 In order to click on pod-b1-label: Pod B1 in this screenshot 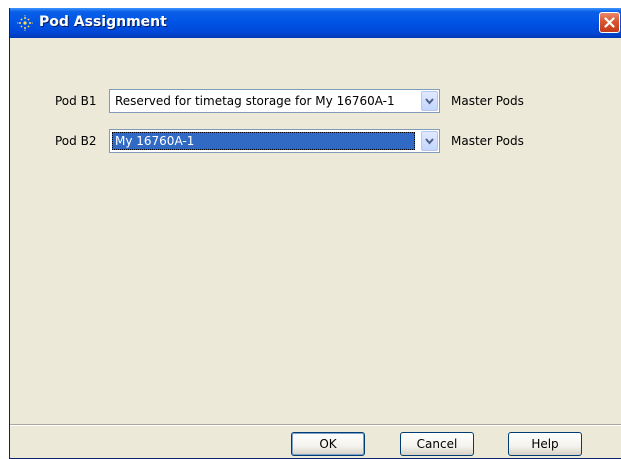, I will do `click(76, 101)`.